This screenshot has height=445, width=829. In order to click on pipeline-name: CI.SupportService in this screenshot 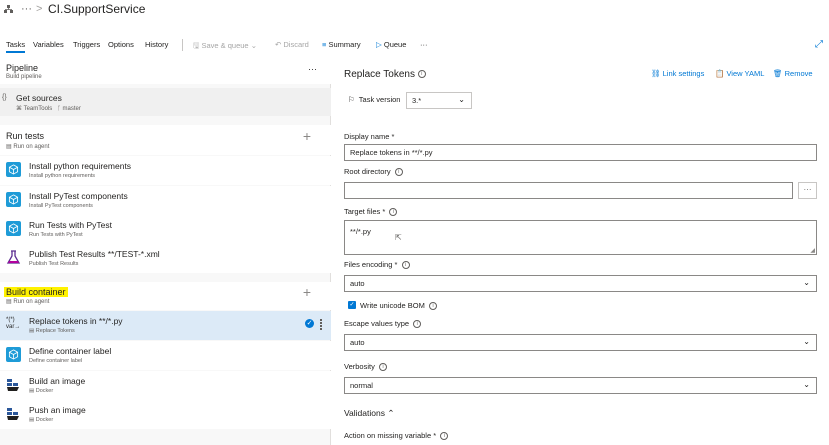, I will do `click(96, 9)`.